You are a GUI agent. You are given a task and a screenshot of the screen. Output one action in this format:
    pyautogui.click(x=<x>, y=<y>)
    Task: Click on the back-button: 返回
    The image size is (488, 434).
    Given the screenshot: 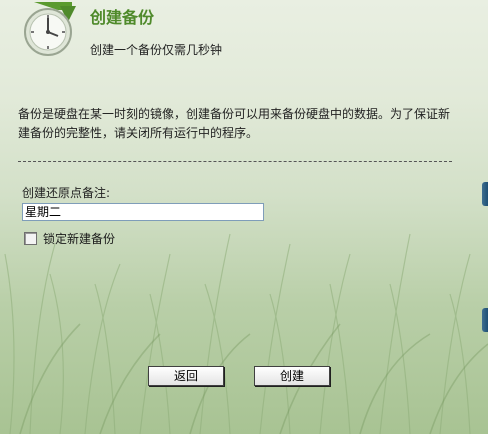 What is the action you would take?
    pyautogui.click(x=186, y=376)
    